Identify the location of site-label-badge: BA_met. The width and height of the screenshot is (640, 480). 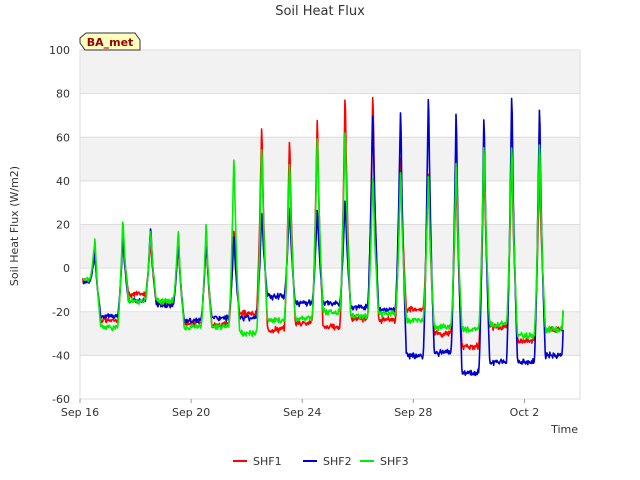
(110, 41).